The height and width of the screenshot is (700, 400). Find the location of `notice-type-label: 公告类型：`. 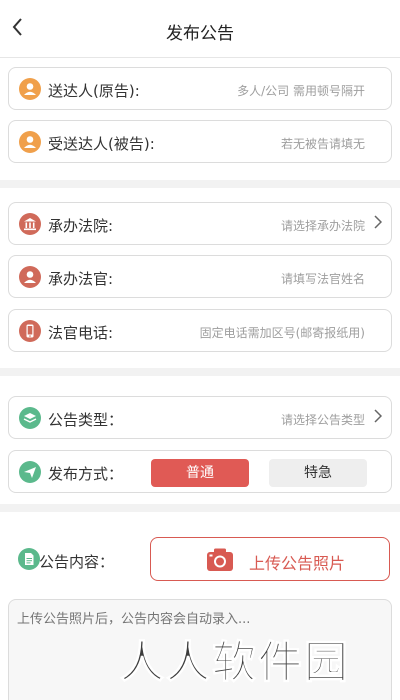

notice-type-label: 公告类型： is located at coordinates (86, 420).